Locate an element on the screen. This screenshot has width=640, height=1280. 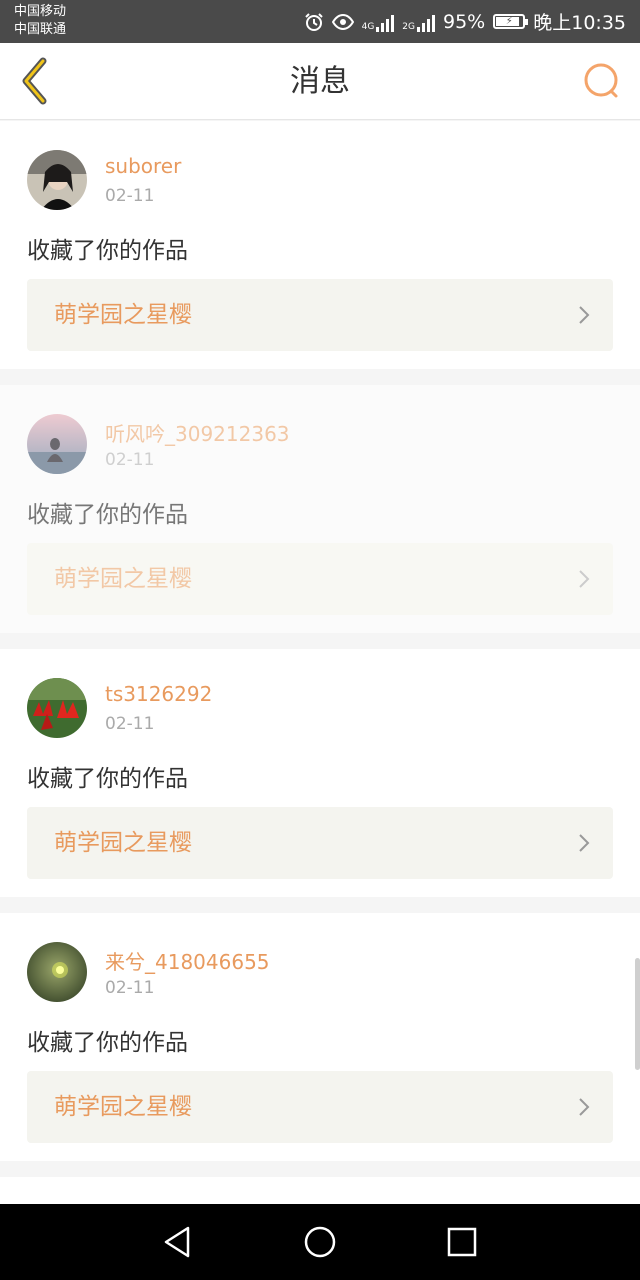
carrier-info: 中国移动 中国联通 is located at coordinates (40, 21).